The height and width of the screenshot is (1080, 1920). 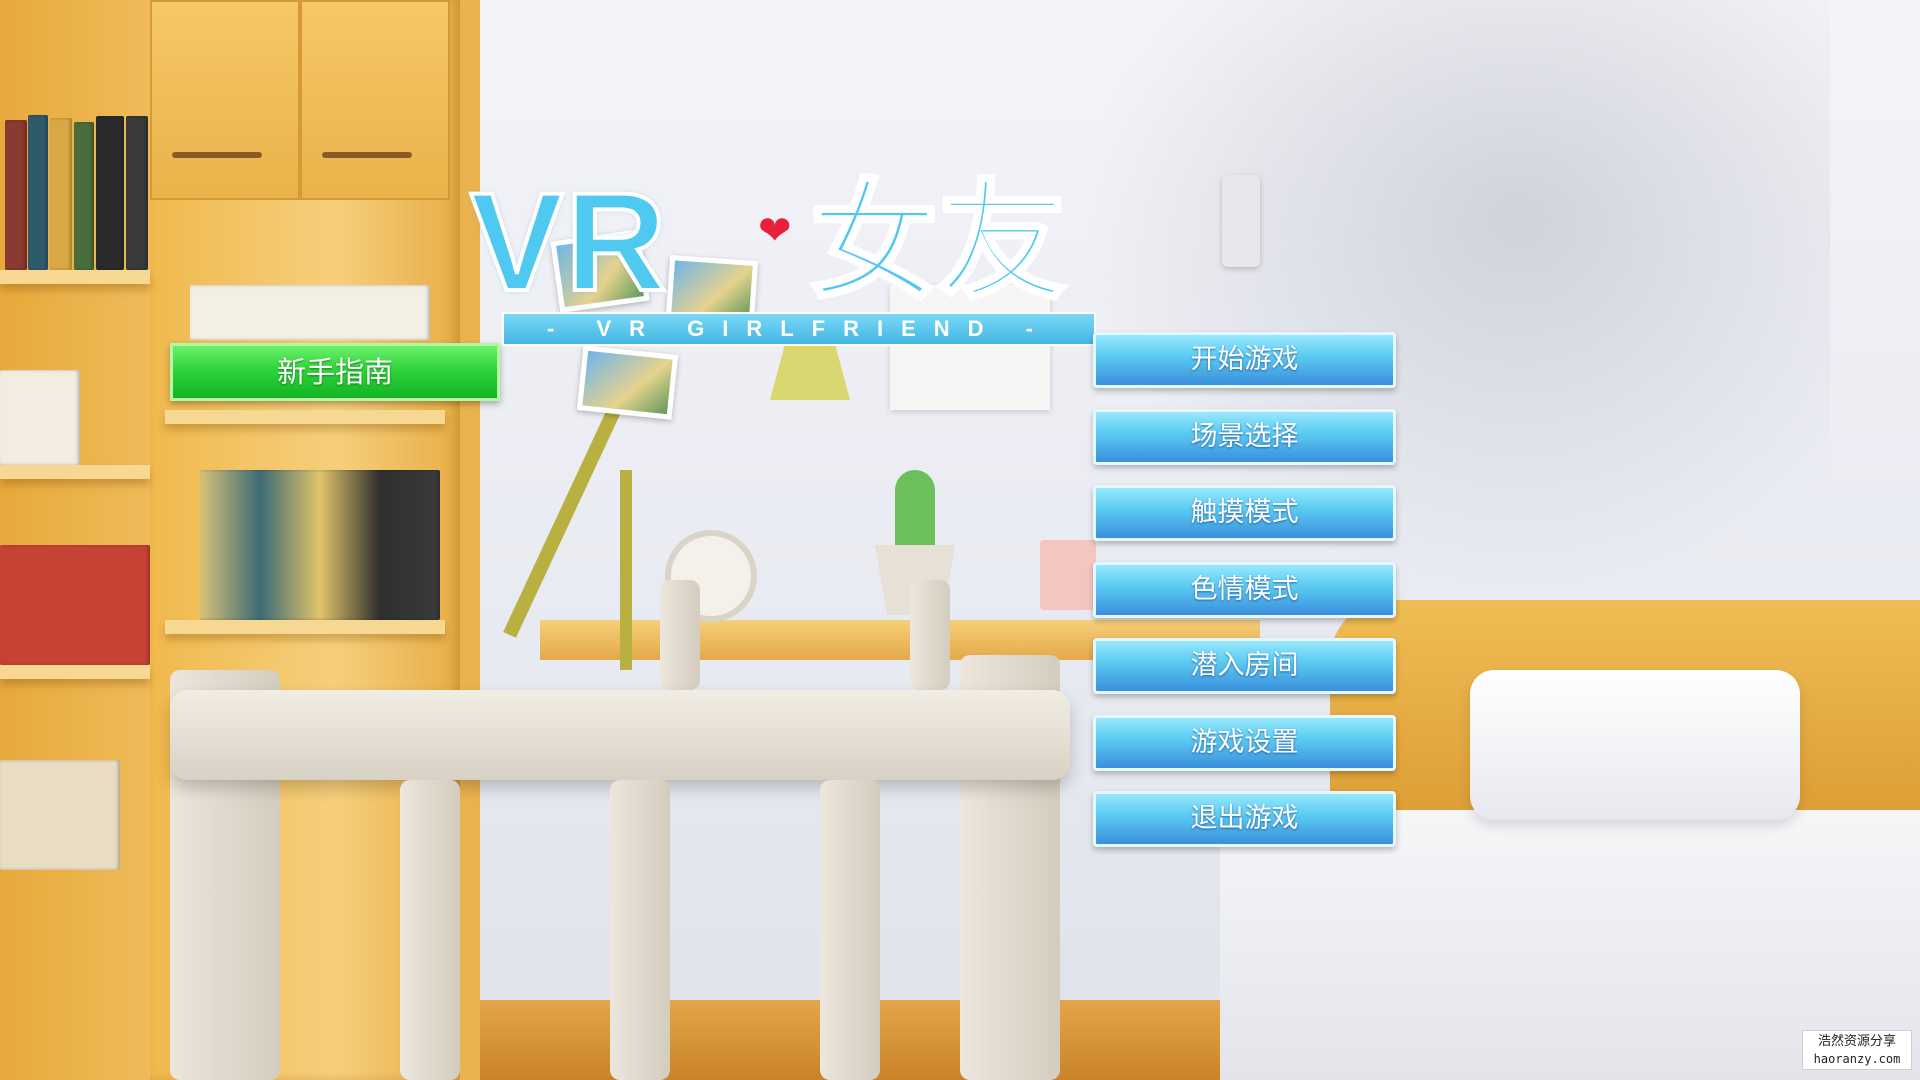 I want to click on game-settings-button: 游戏设置, so click(x=1244, y=742).